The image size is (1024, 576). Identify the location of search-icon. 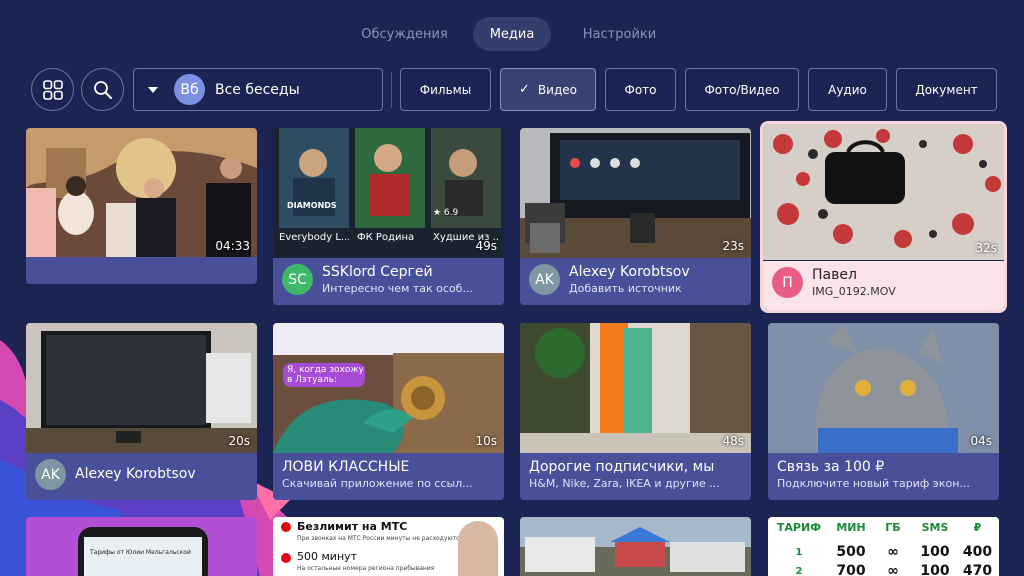
(102, 89).